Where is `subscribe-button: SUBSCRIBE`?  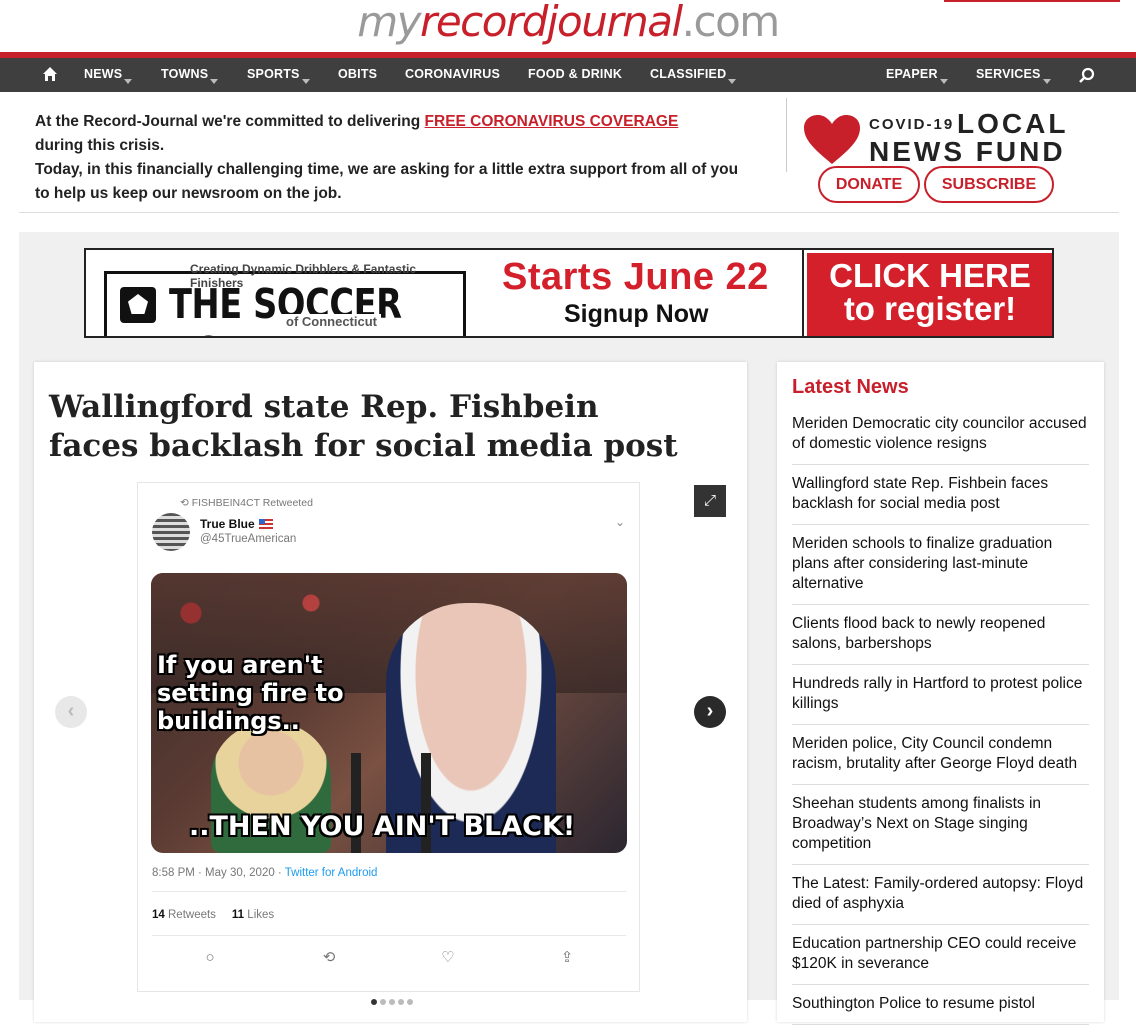 subscribe-button: SUBSCRIBE is located at coordinates (989, 184).